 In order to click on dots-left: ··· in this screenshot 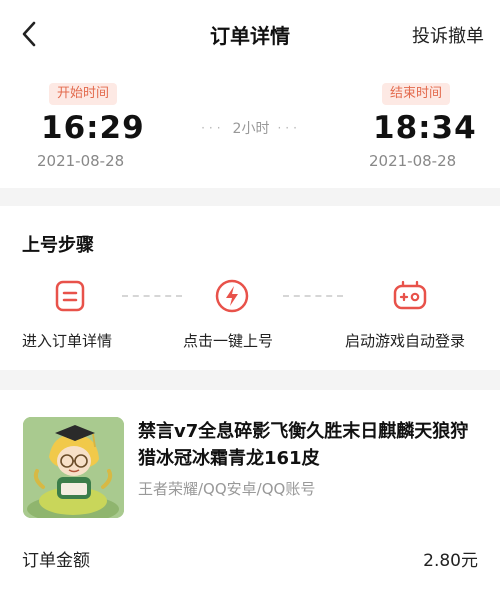, I will do `click(213, 128)`.